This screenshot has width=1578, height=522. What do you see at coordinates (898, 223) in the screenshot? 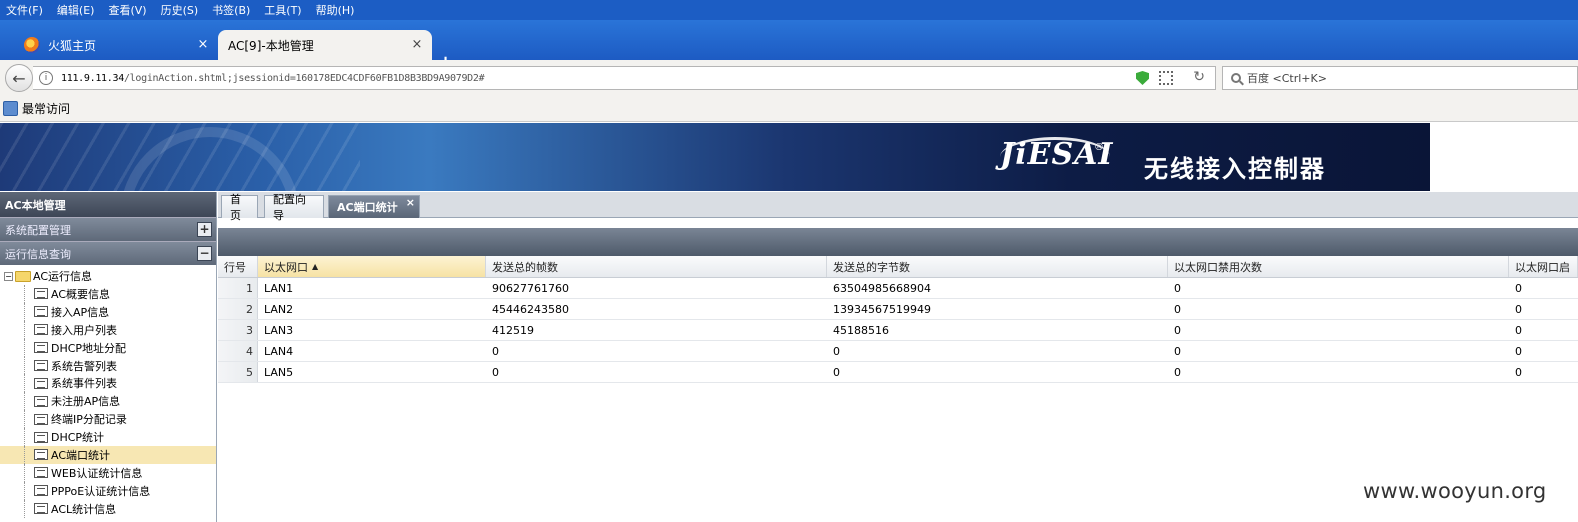
I see `spacer` at bounding box center [898, 223].